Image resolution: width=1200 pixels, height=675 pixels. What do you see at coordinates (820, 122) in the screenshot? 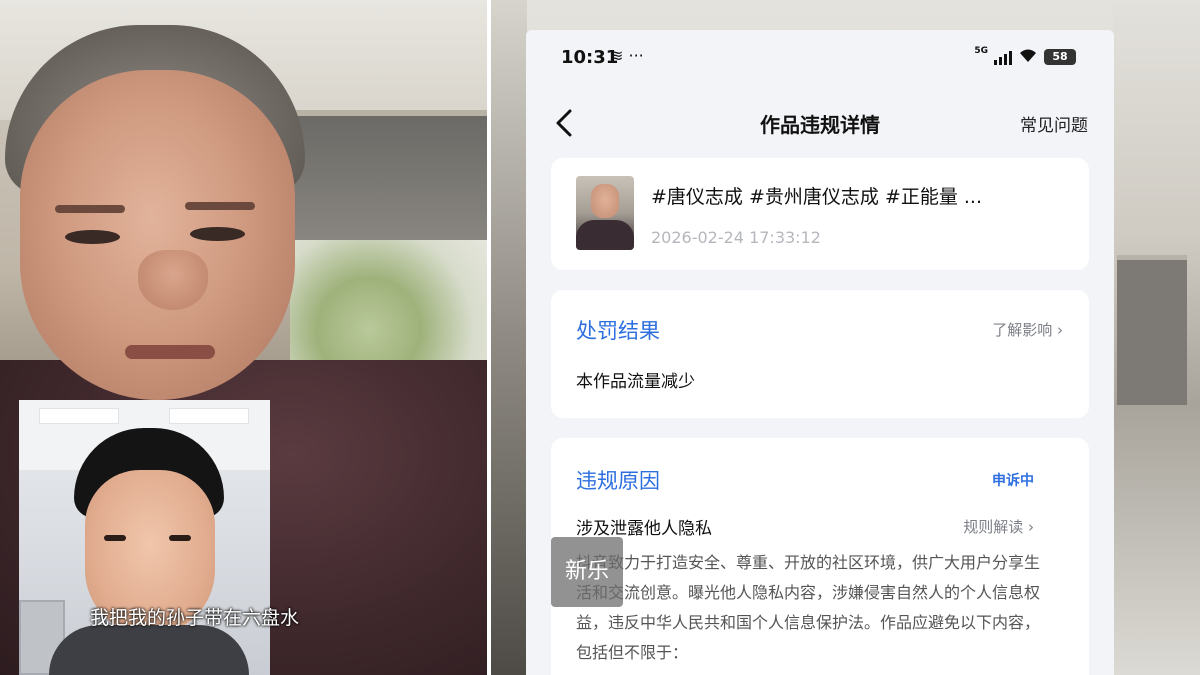
I see `nav-bar: 作品违规详情 常见问题` at bounding box center [820, 122].